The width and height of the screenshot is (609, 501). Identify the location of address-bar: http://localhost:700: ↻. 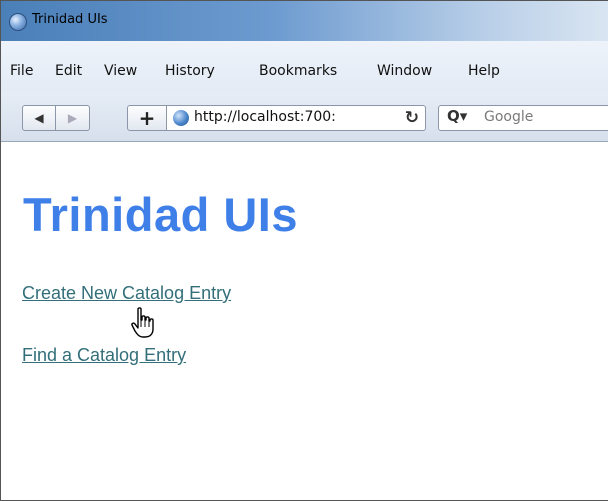
(296, 118).